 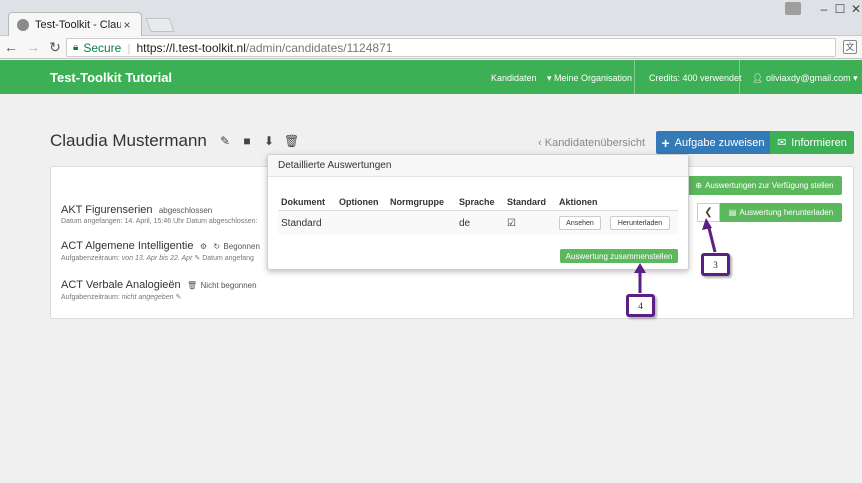 I want to click on annotation-arrows, so click(x=675, y=255).